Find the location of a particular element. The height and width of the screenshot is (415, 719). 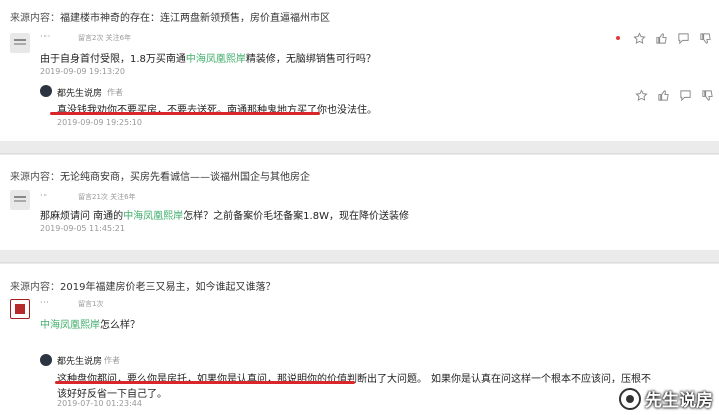

user-meta: 留言1次 is located at coordinates (91, 304).